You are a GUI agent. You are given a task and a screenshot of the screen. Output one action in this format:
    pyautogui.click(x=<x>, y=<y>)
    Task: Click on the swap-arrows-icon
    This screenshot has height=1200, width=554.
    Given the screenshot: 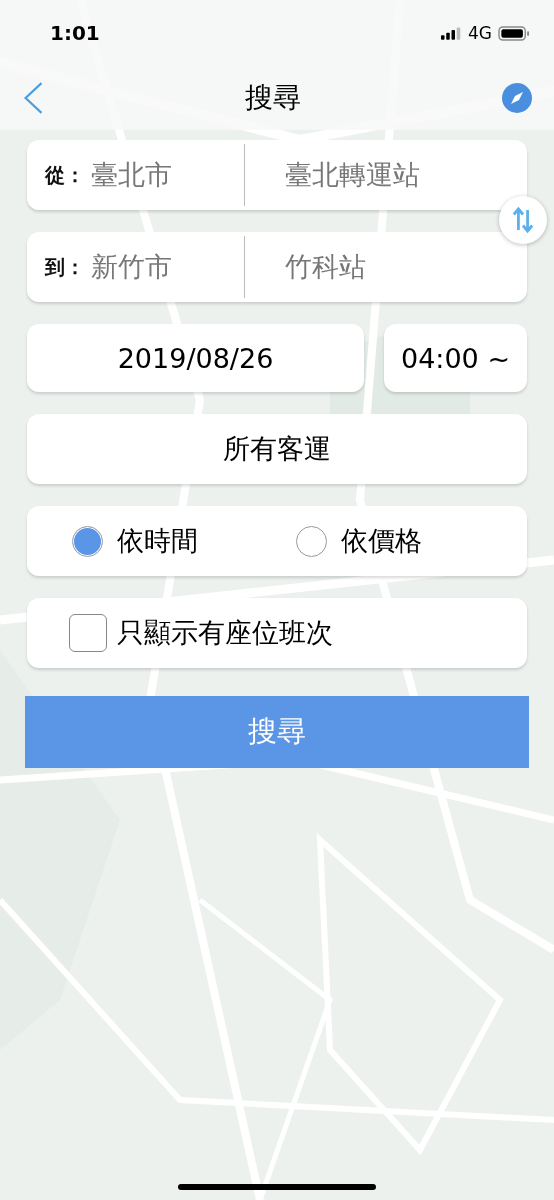 What is the action you would take?
    pyautogui.click(x=523, y=220)
    